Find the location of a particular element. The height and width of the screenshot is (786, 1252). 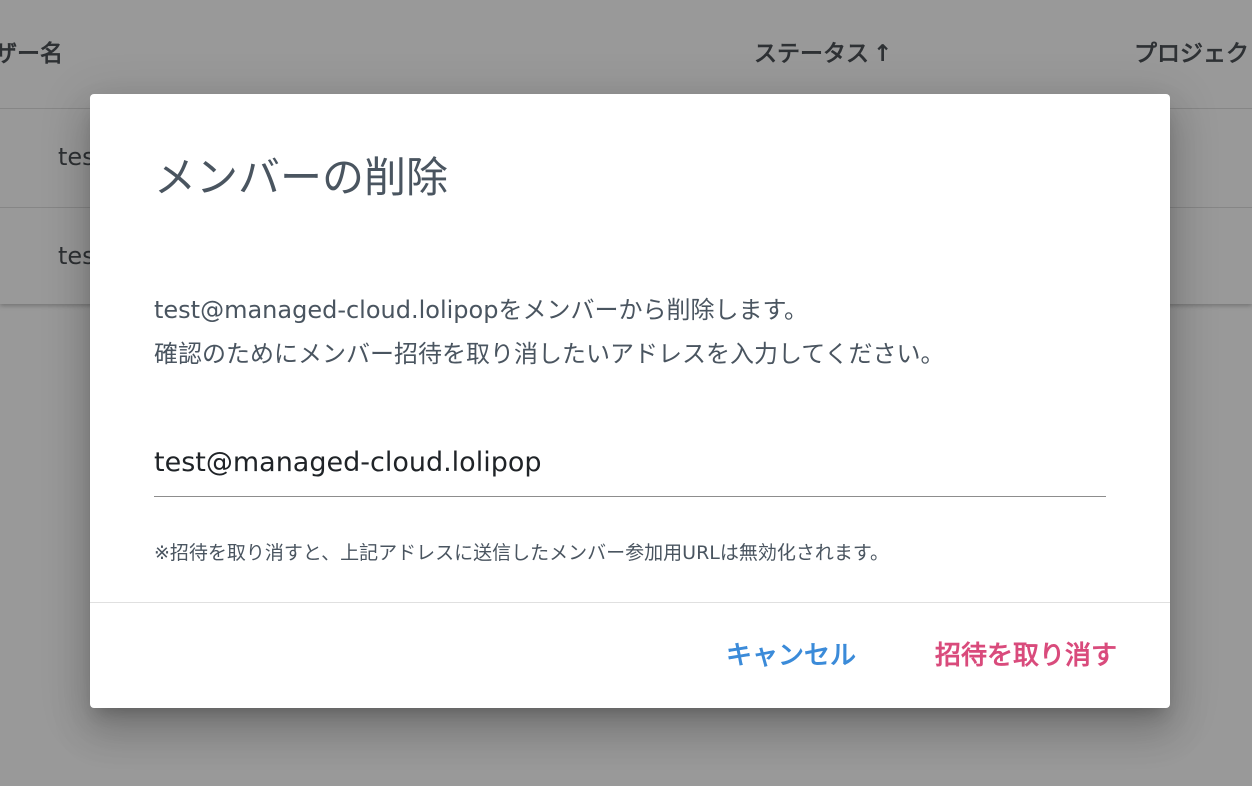

email-confirm-field is located at coordinates (630, 465).